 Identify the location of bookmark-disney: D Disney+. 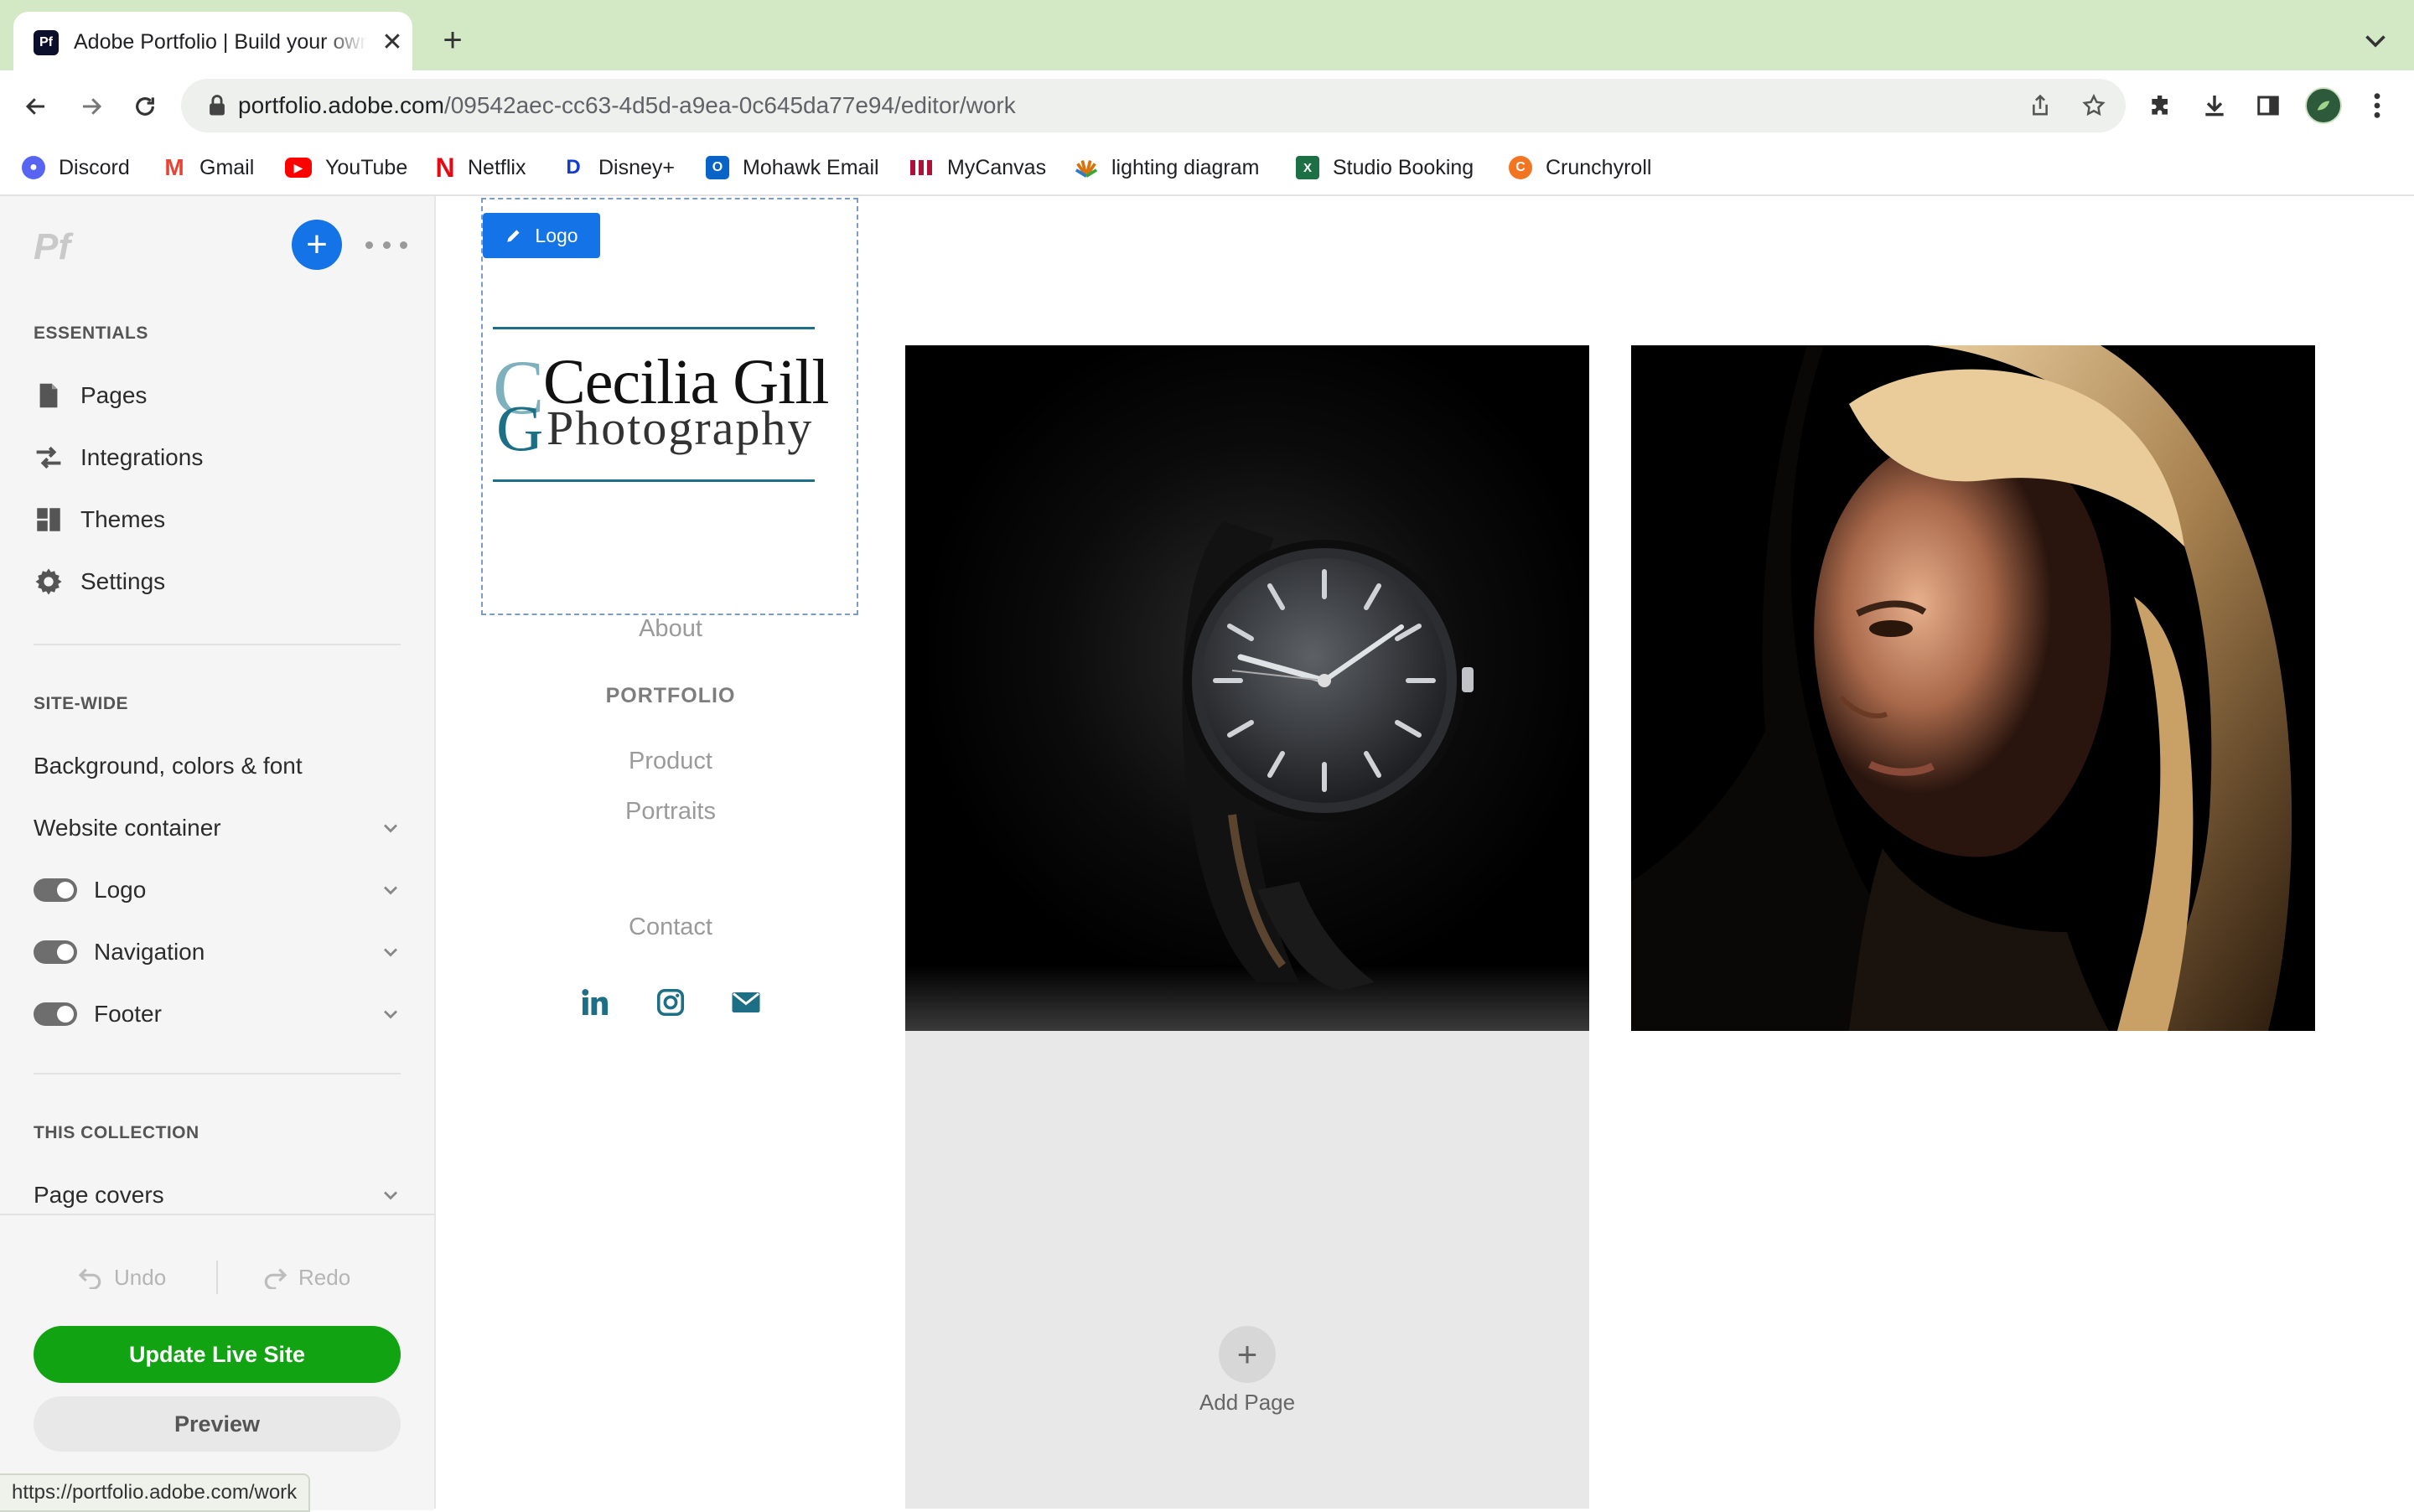
(619, 167).